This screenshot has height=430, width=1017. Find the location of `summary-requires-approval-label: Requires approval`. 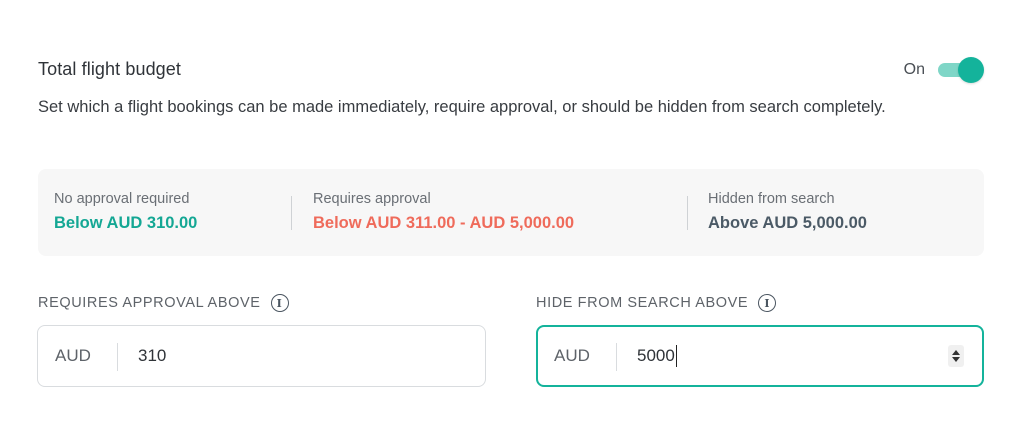

summary-requires-approval-label: Requires approval is located at coordinates (372, 199).